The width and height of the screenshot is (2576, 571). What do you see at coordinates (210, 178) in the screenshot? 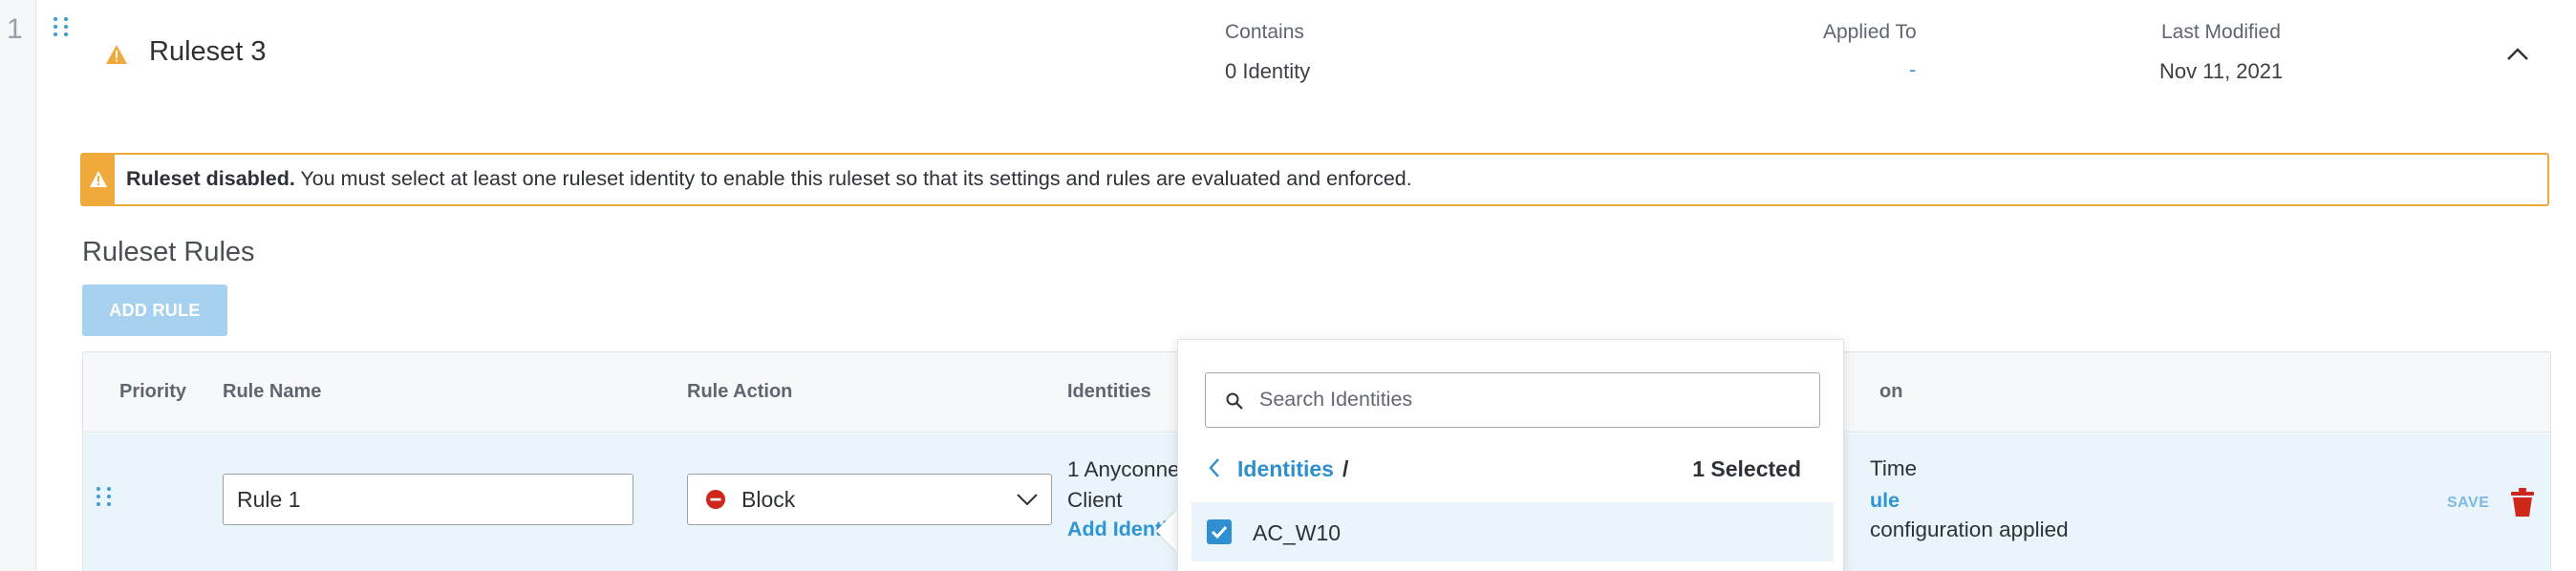
I see `alert-bold-text: Ruleset disabled.` at bounding box center [210, 178].